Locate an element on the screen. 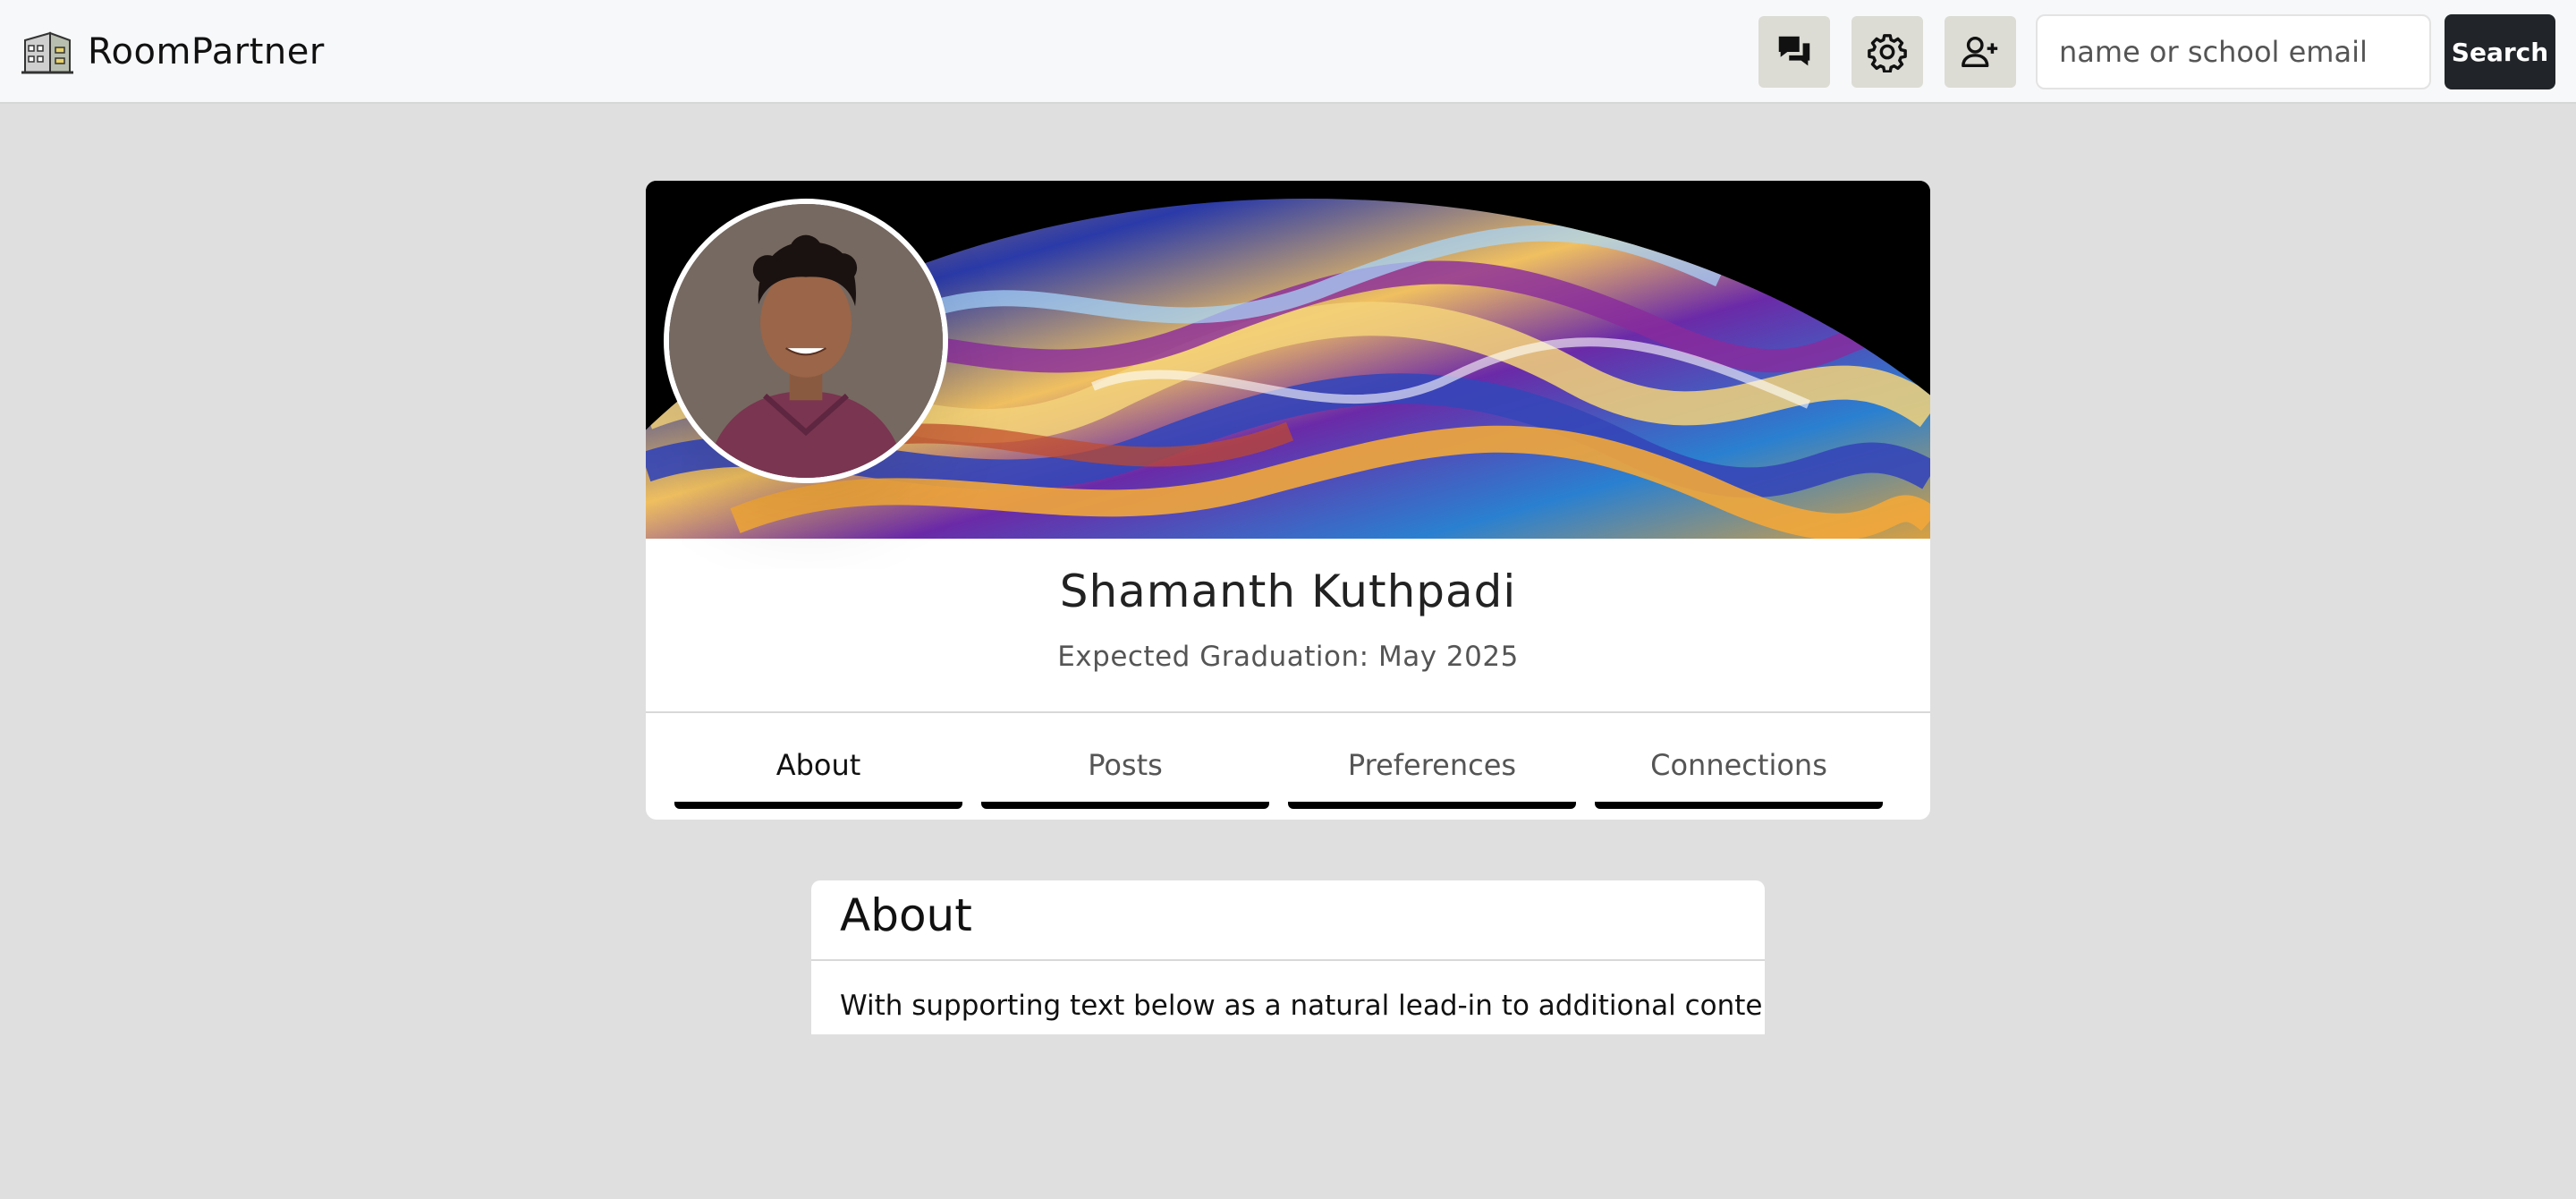 The height and width of the screenshot is (1199, 2576). gear-icon is located at coordinates (1887, 53).